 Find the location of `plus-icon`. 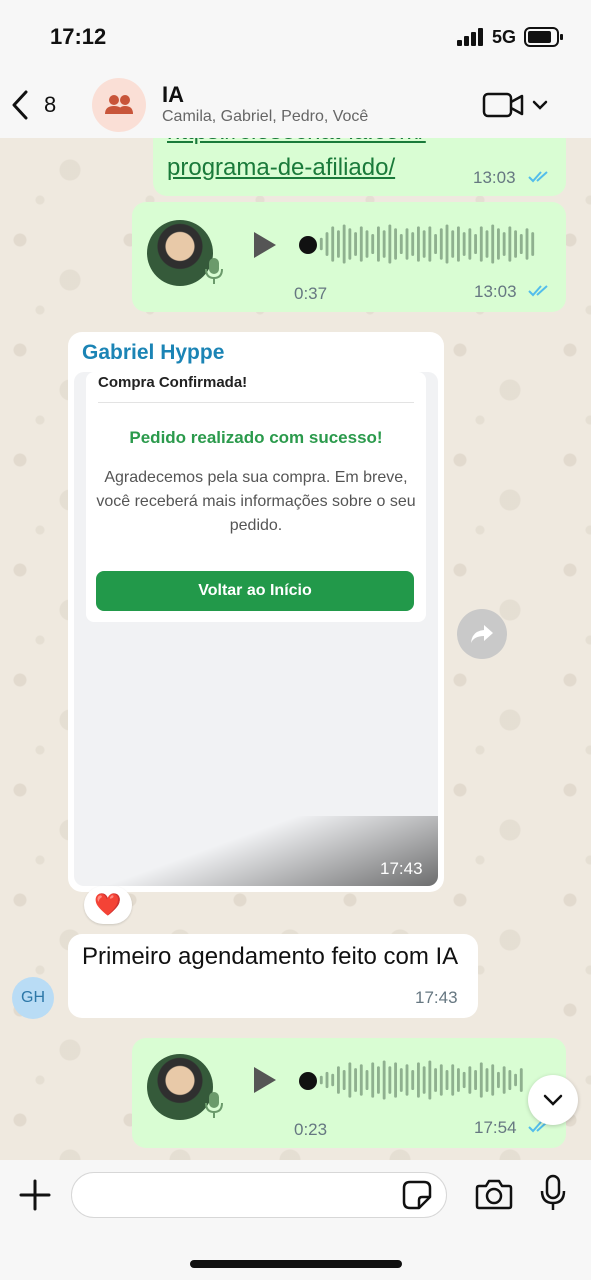

plus-icon is located at coordinates (35, 1195).